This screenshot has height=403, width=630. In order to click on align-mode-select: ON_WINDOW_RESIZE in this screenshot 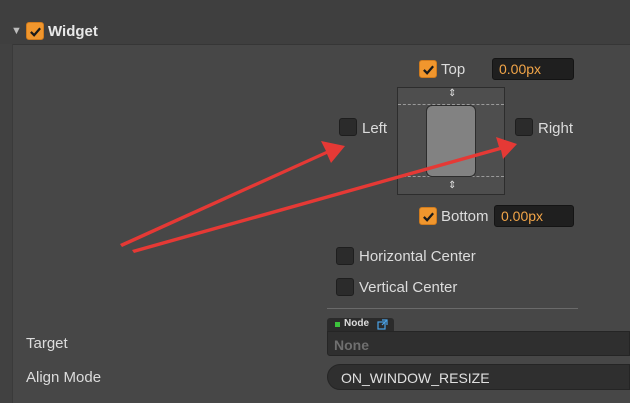, I will do `click(478, 377)`.